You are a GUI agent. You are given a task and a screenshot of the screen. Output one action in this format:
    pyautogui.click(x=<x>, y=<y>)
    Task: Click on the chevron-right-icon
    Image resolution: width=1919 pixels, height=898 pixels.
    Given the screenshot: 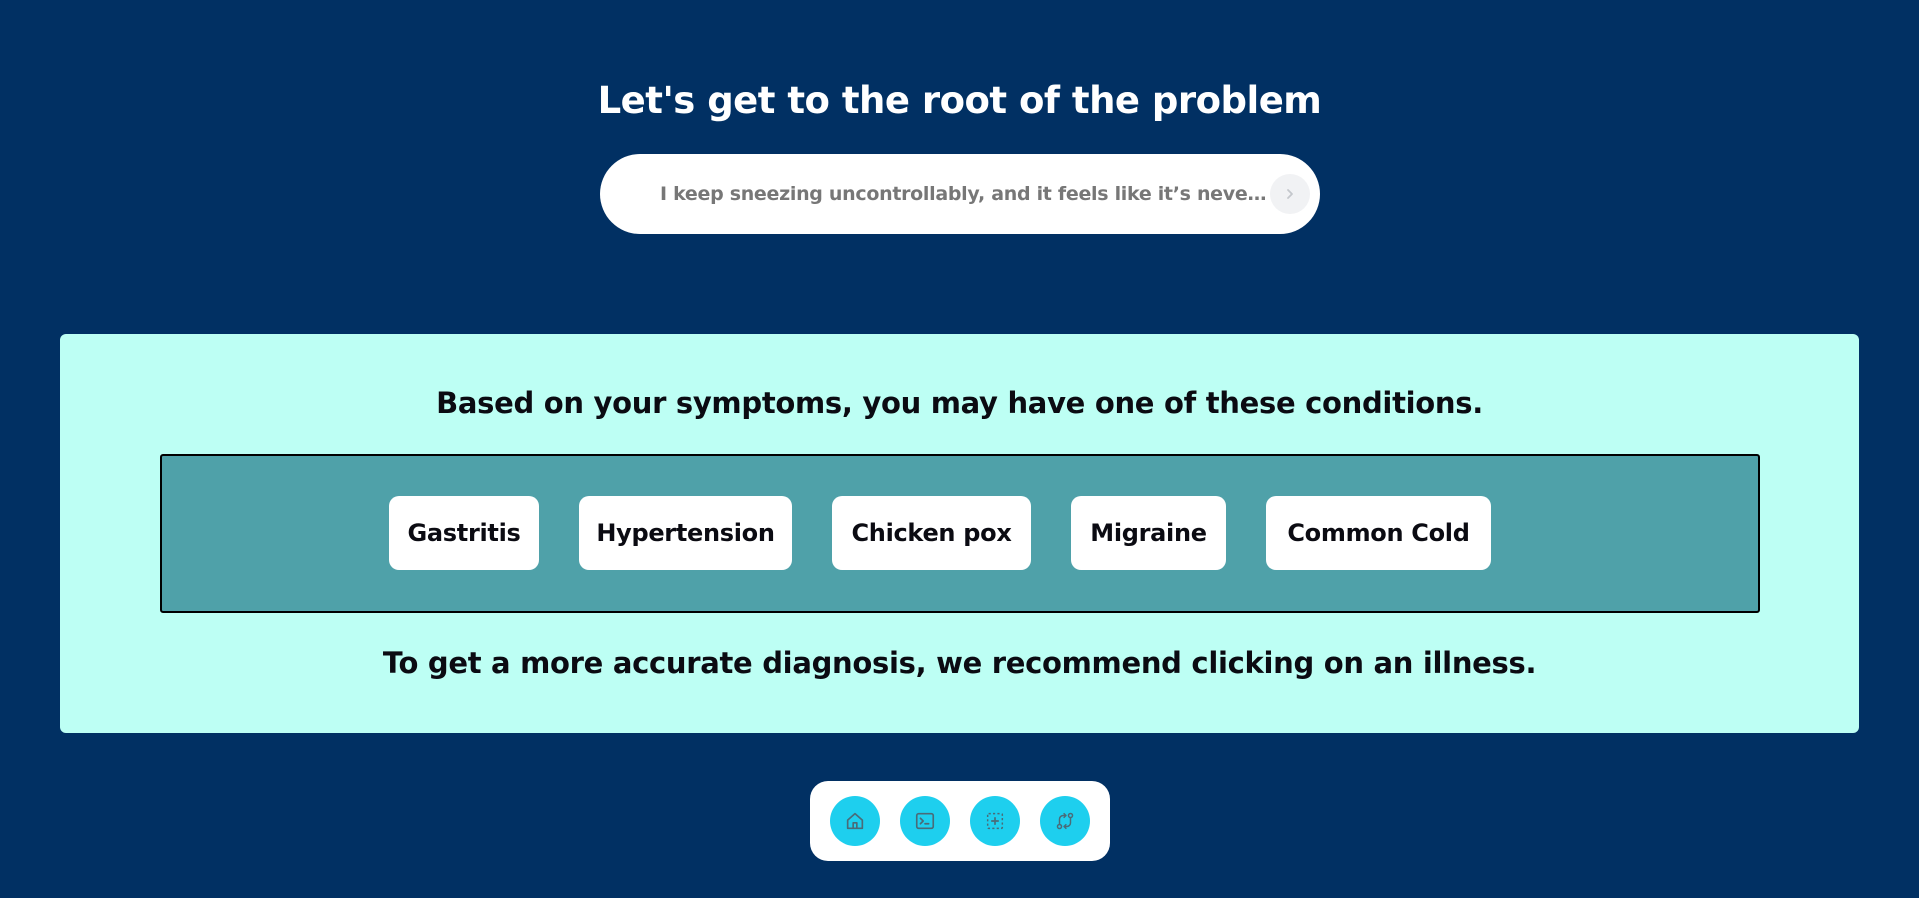 What is the action you would take?
    pyautogui.click(x=1290, y=194)
    